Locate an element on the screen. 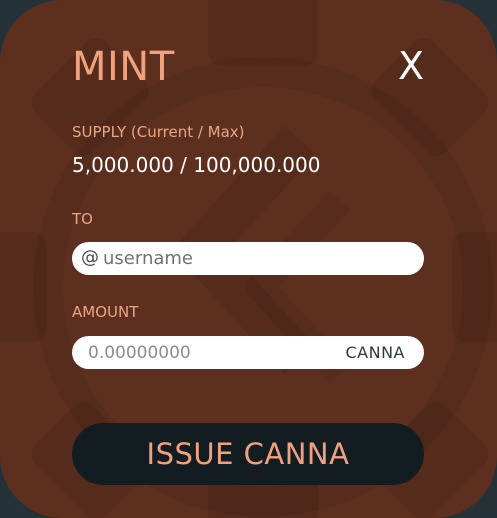 This screenshot has width=497, height=518. username-input is located at coordinates (253, 258).